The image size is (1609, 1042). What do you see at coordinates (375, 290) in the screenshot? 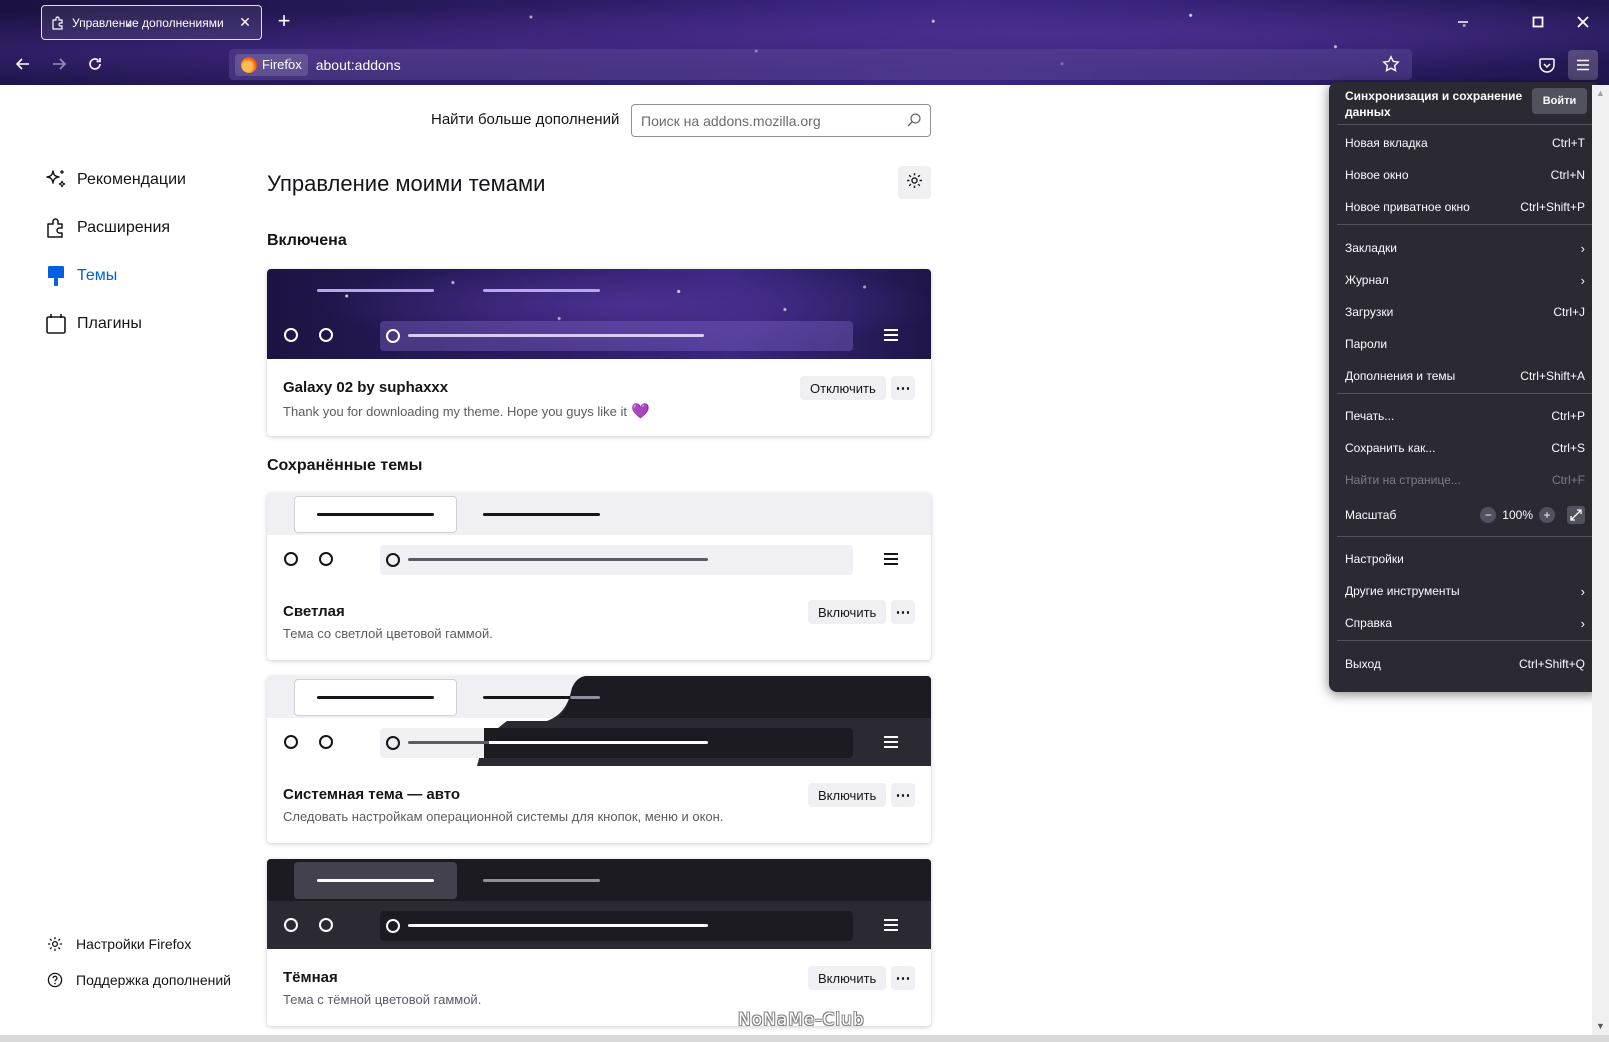
I see `preview-tab-line` at bounding box center [375, 290].